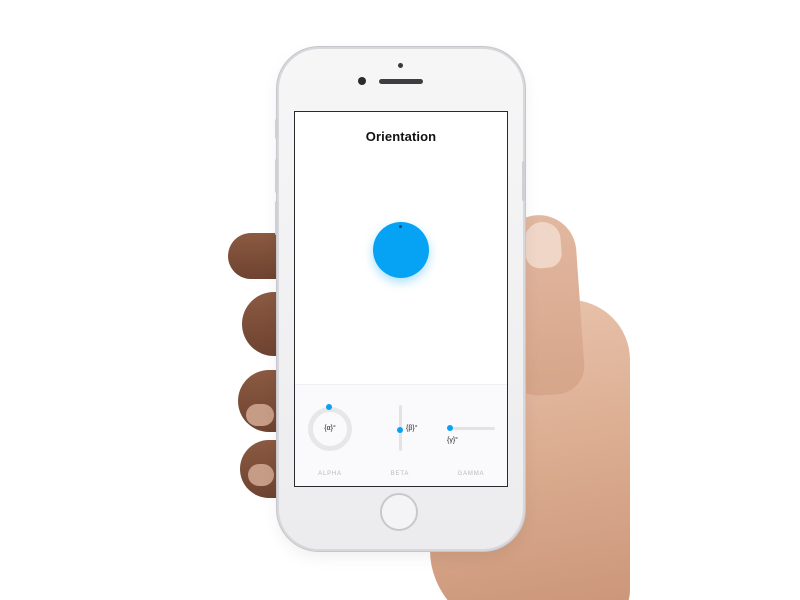 The width and height of the screenshot is (800, 600). I want to click on alpha-indicator, so click(329, 407).